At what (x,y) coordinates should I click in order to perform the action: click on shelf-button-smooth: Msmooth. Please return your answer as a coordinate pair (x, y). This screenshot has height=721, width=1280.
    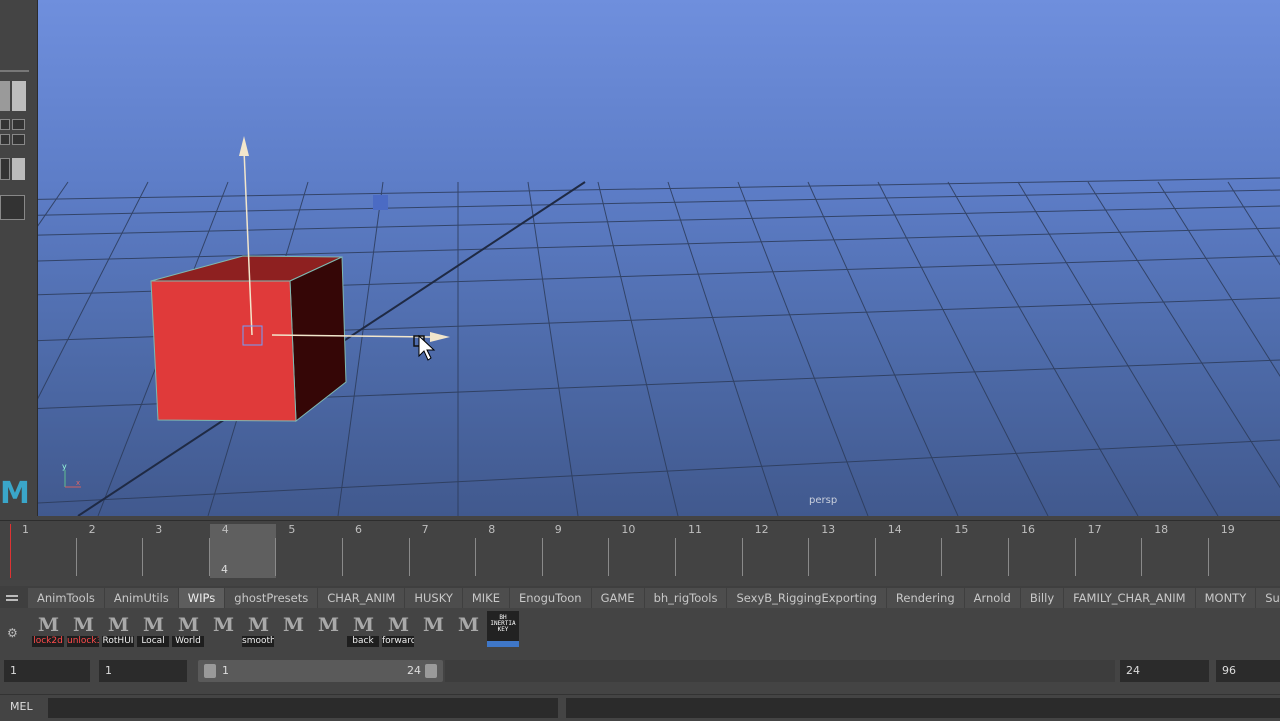
    Looking at the image, I should click on (258, 629).